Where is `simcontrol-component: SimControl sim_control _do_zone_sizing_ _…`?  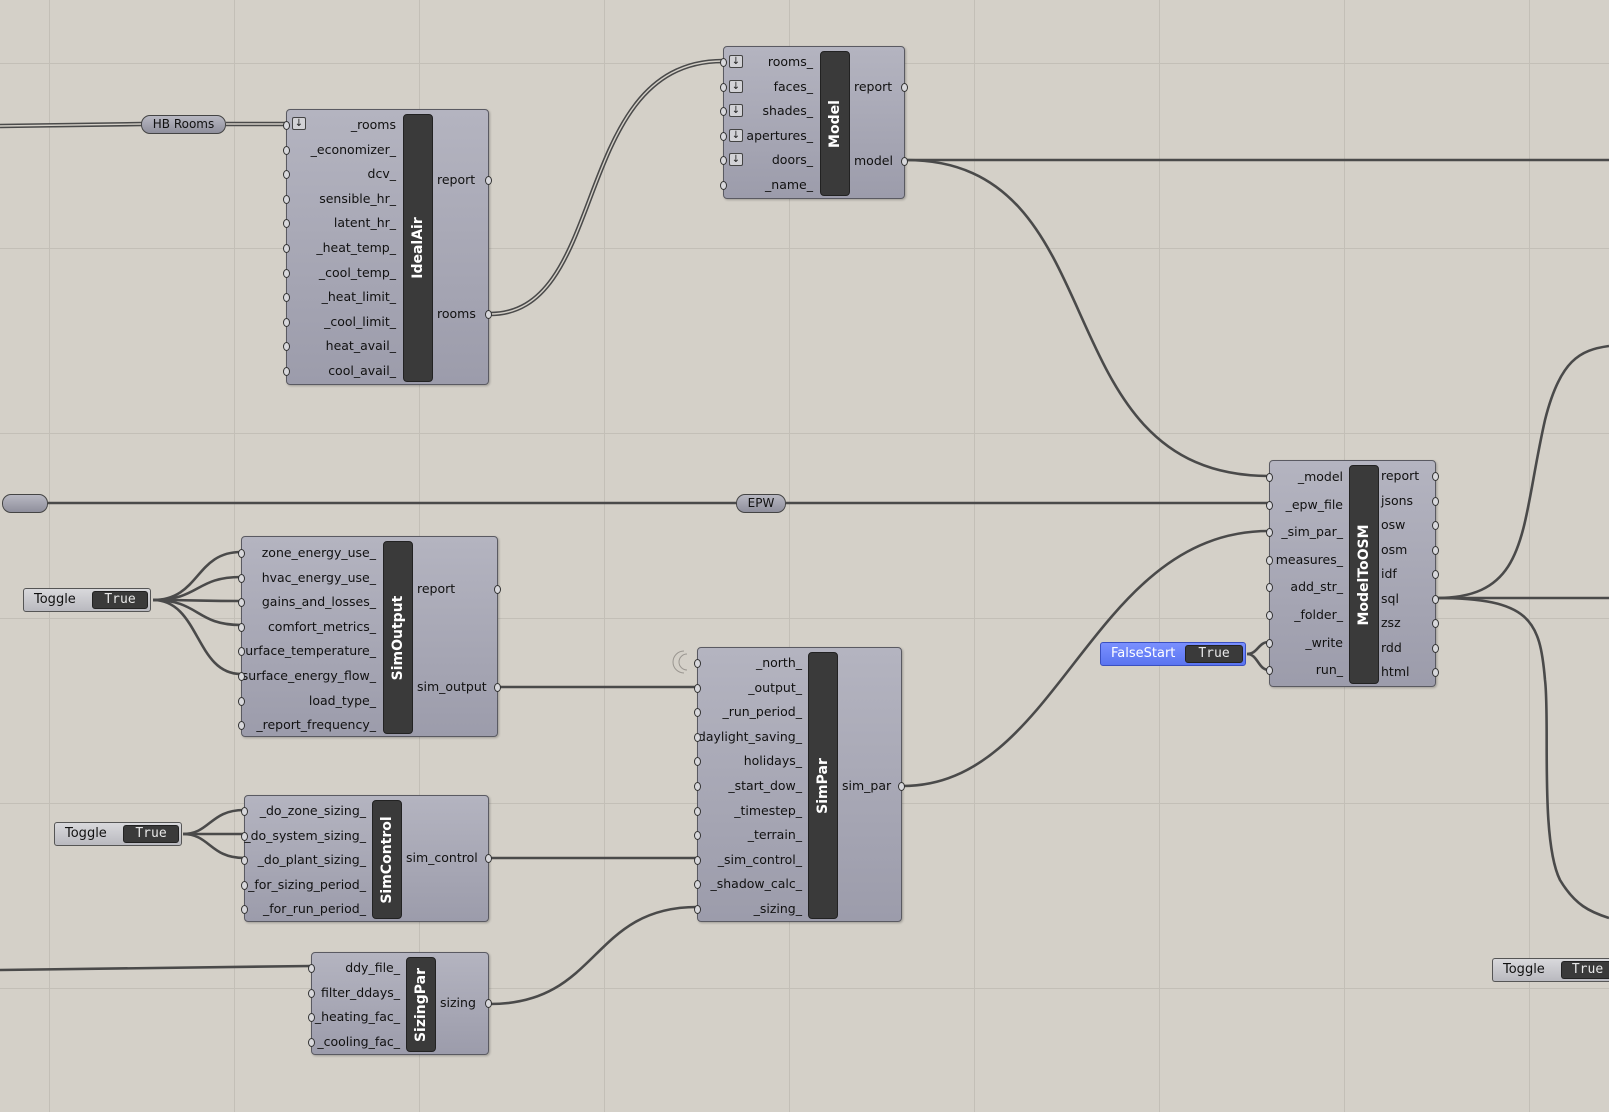
simcontrol-component: SimControl sim_control _do_zone_sizing_ _… is located at coordinates (366, 858).